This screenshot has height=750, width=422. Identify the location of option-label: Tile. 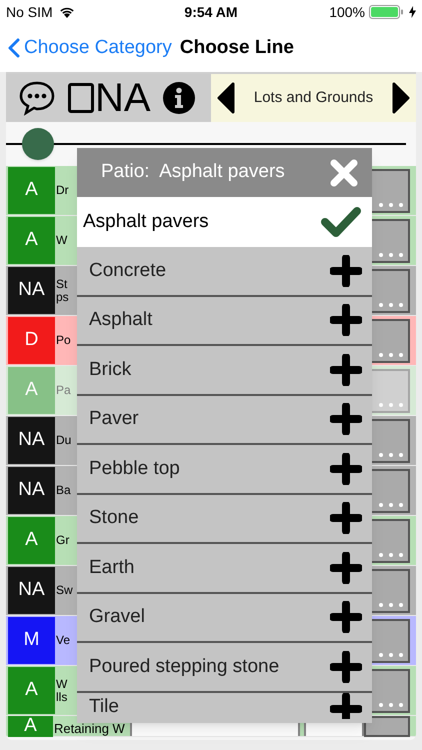
(104, 706).